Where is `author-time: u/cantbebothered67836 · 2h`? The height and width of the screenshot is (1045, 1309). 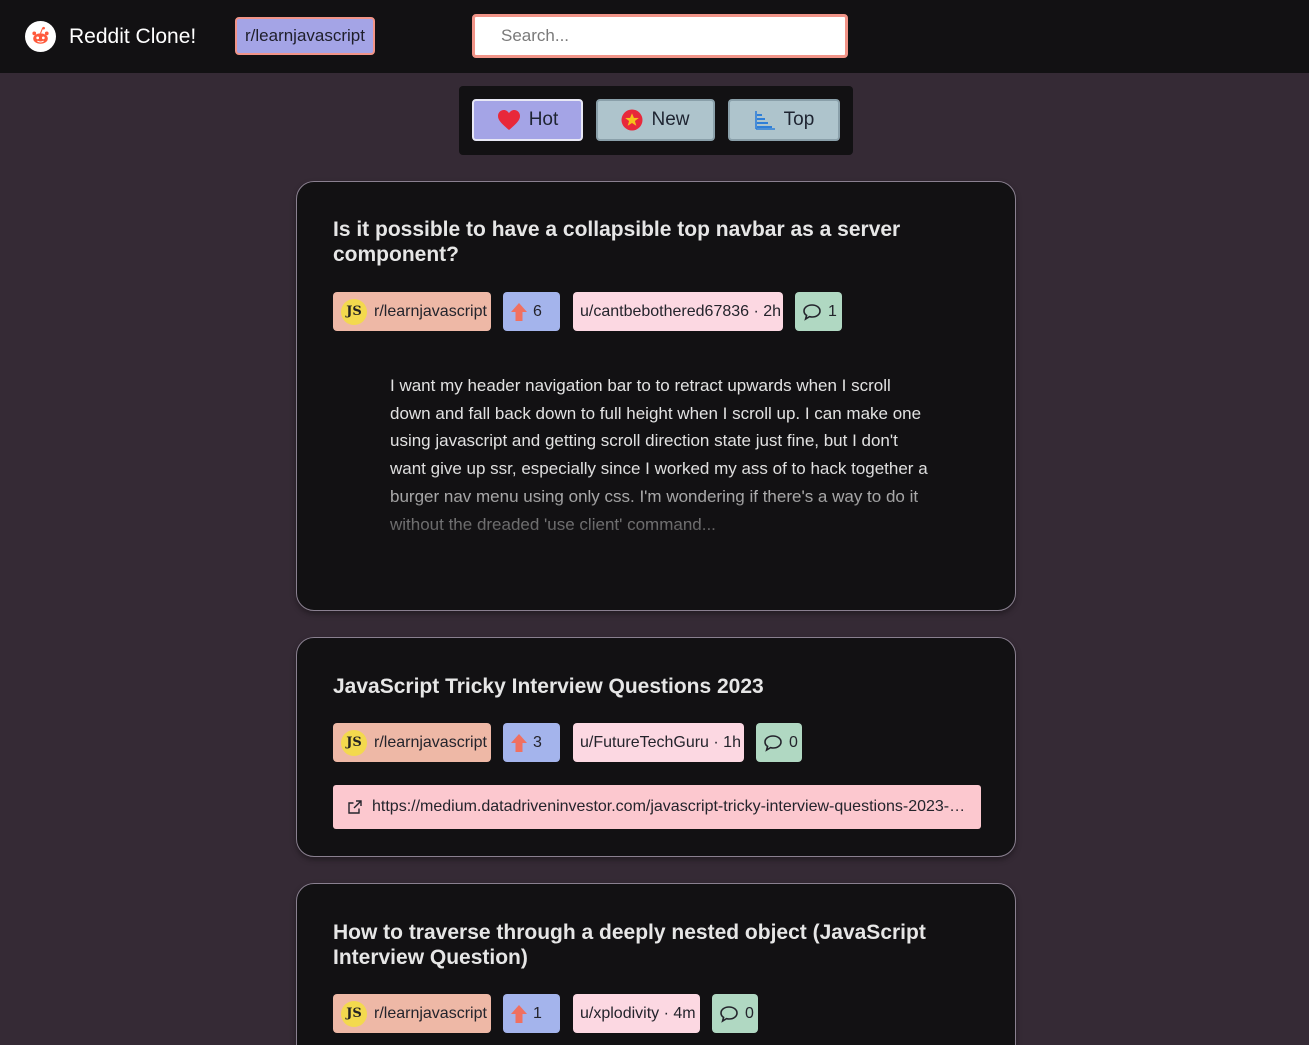 author-time: u/cantbebothered67836 · 2h is located at coordinates (681, 311).